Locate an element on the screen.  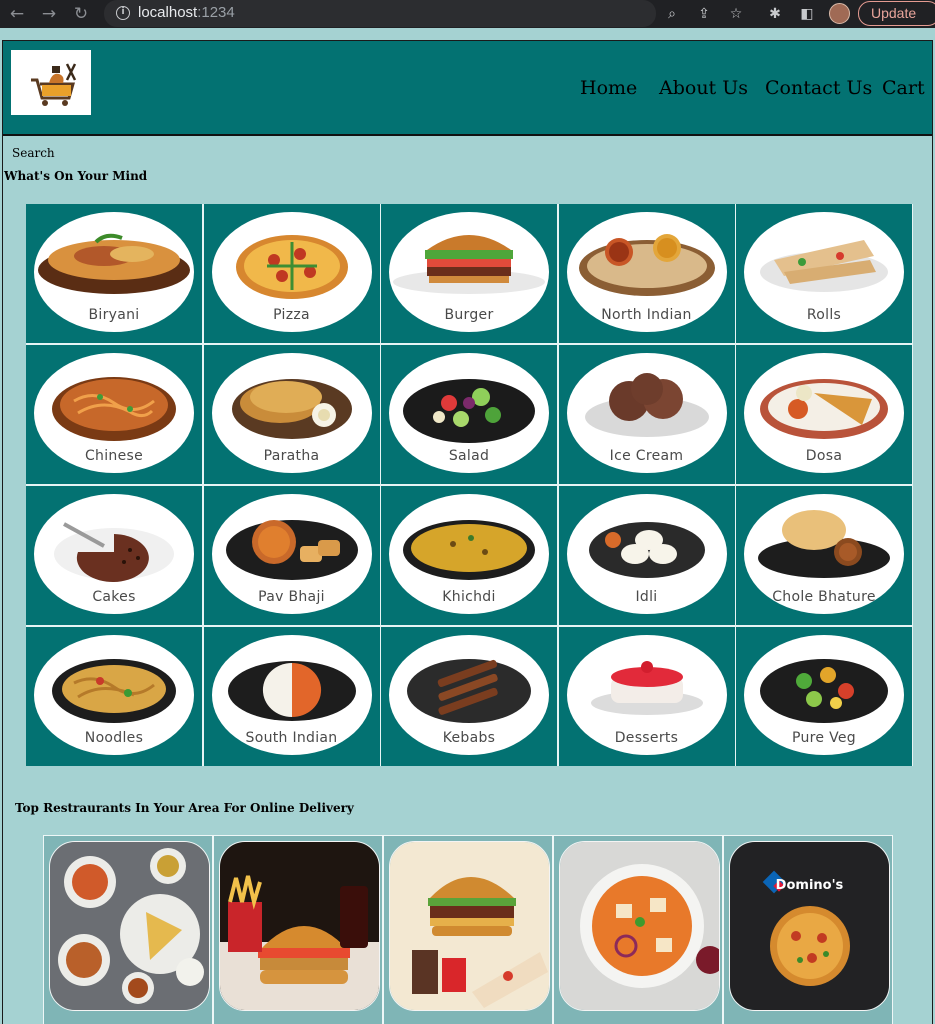
burger-wrap-combo-image-icon is located at coordinates (469, 926).